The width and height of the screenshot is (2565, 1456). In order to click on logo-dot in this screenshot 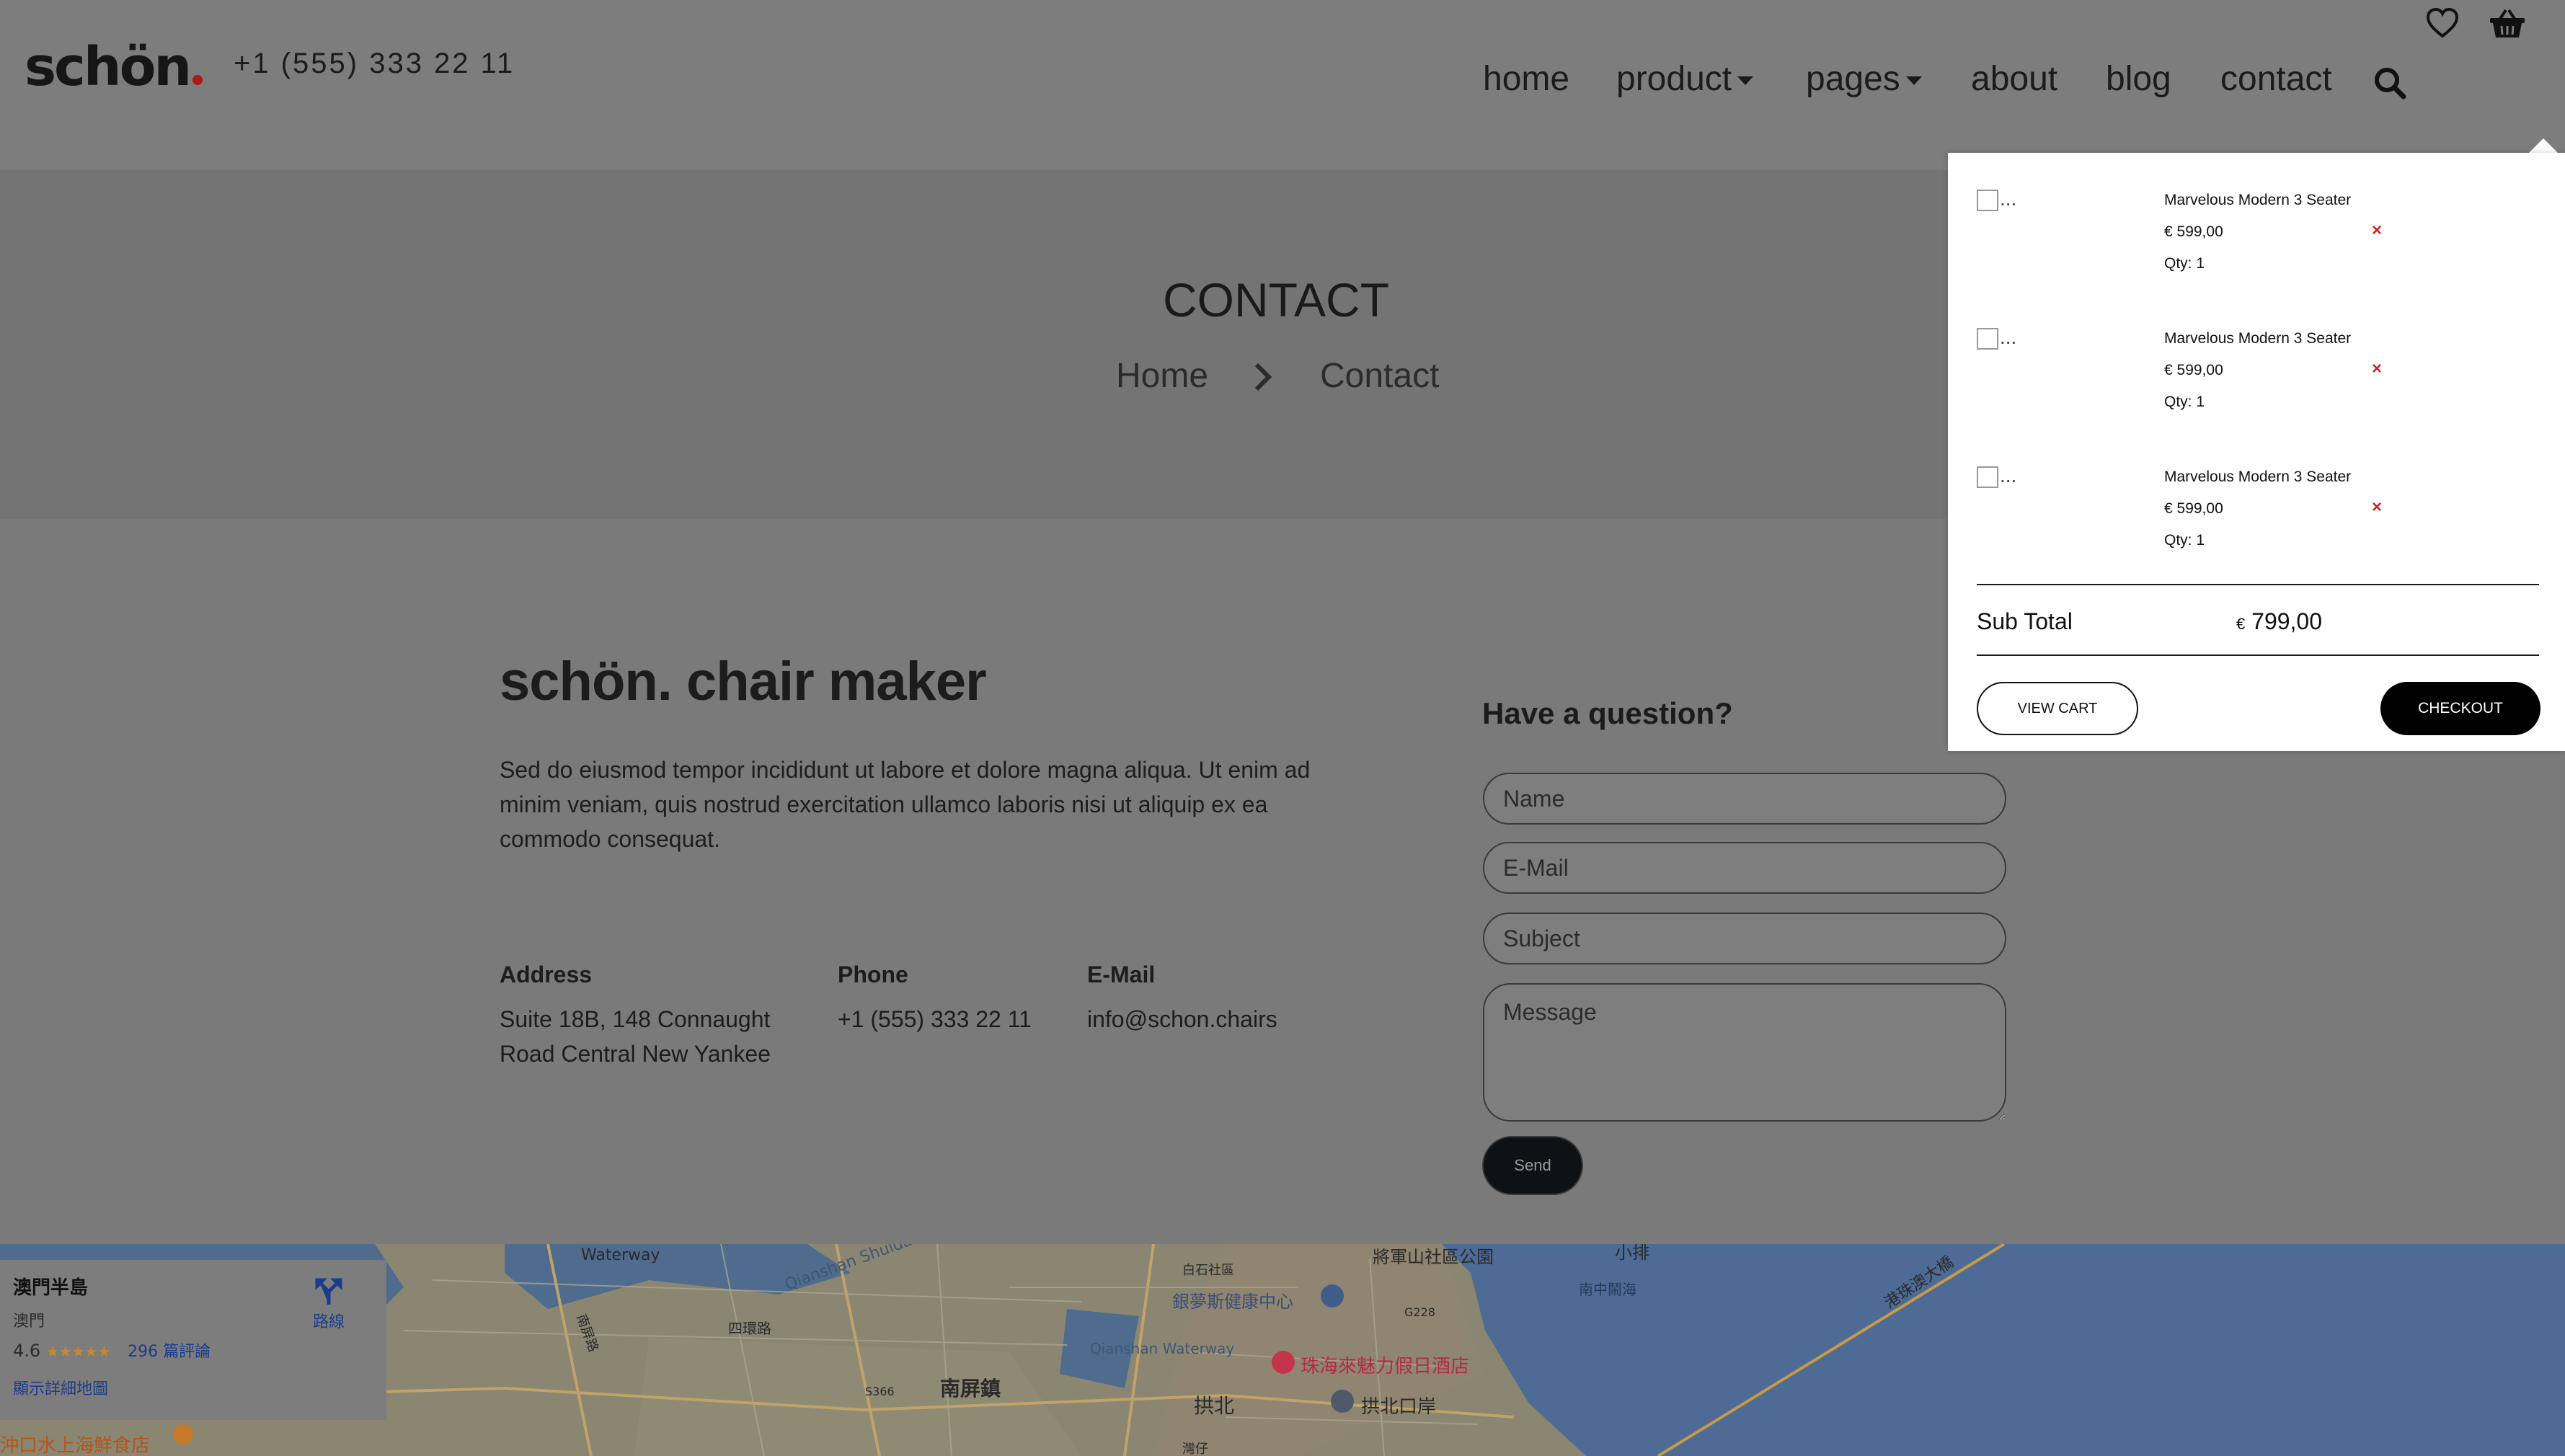, I will do `click(197, 80)`.